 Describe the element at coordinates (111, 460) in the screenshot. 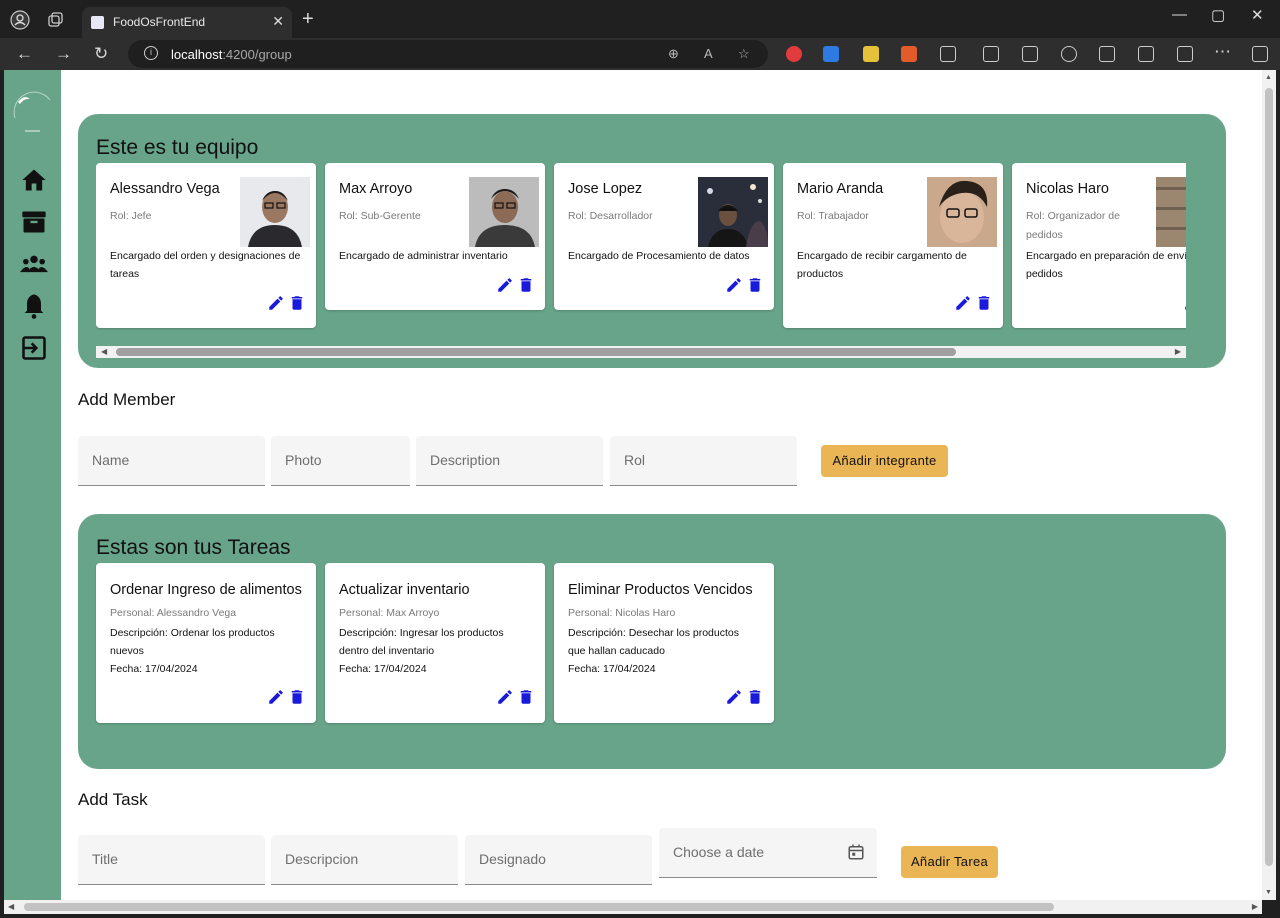

I see `member-name-placeholder: Name` at that location.